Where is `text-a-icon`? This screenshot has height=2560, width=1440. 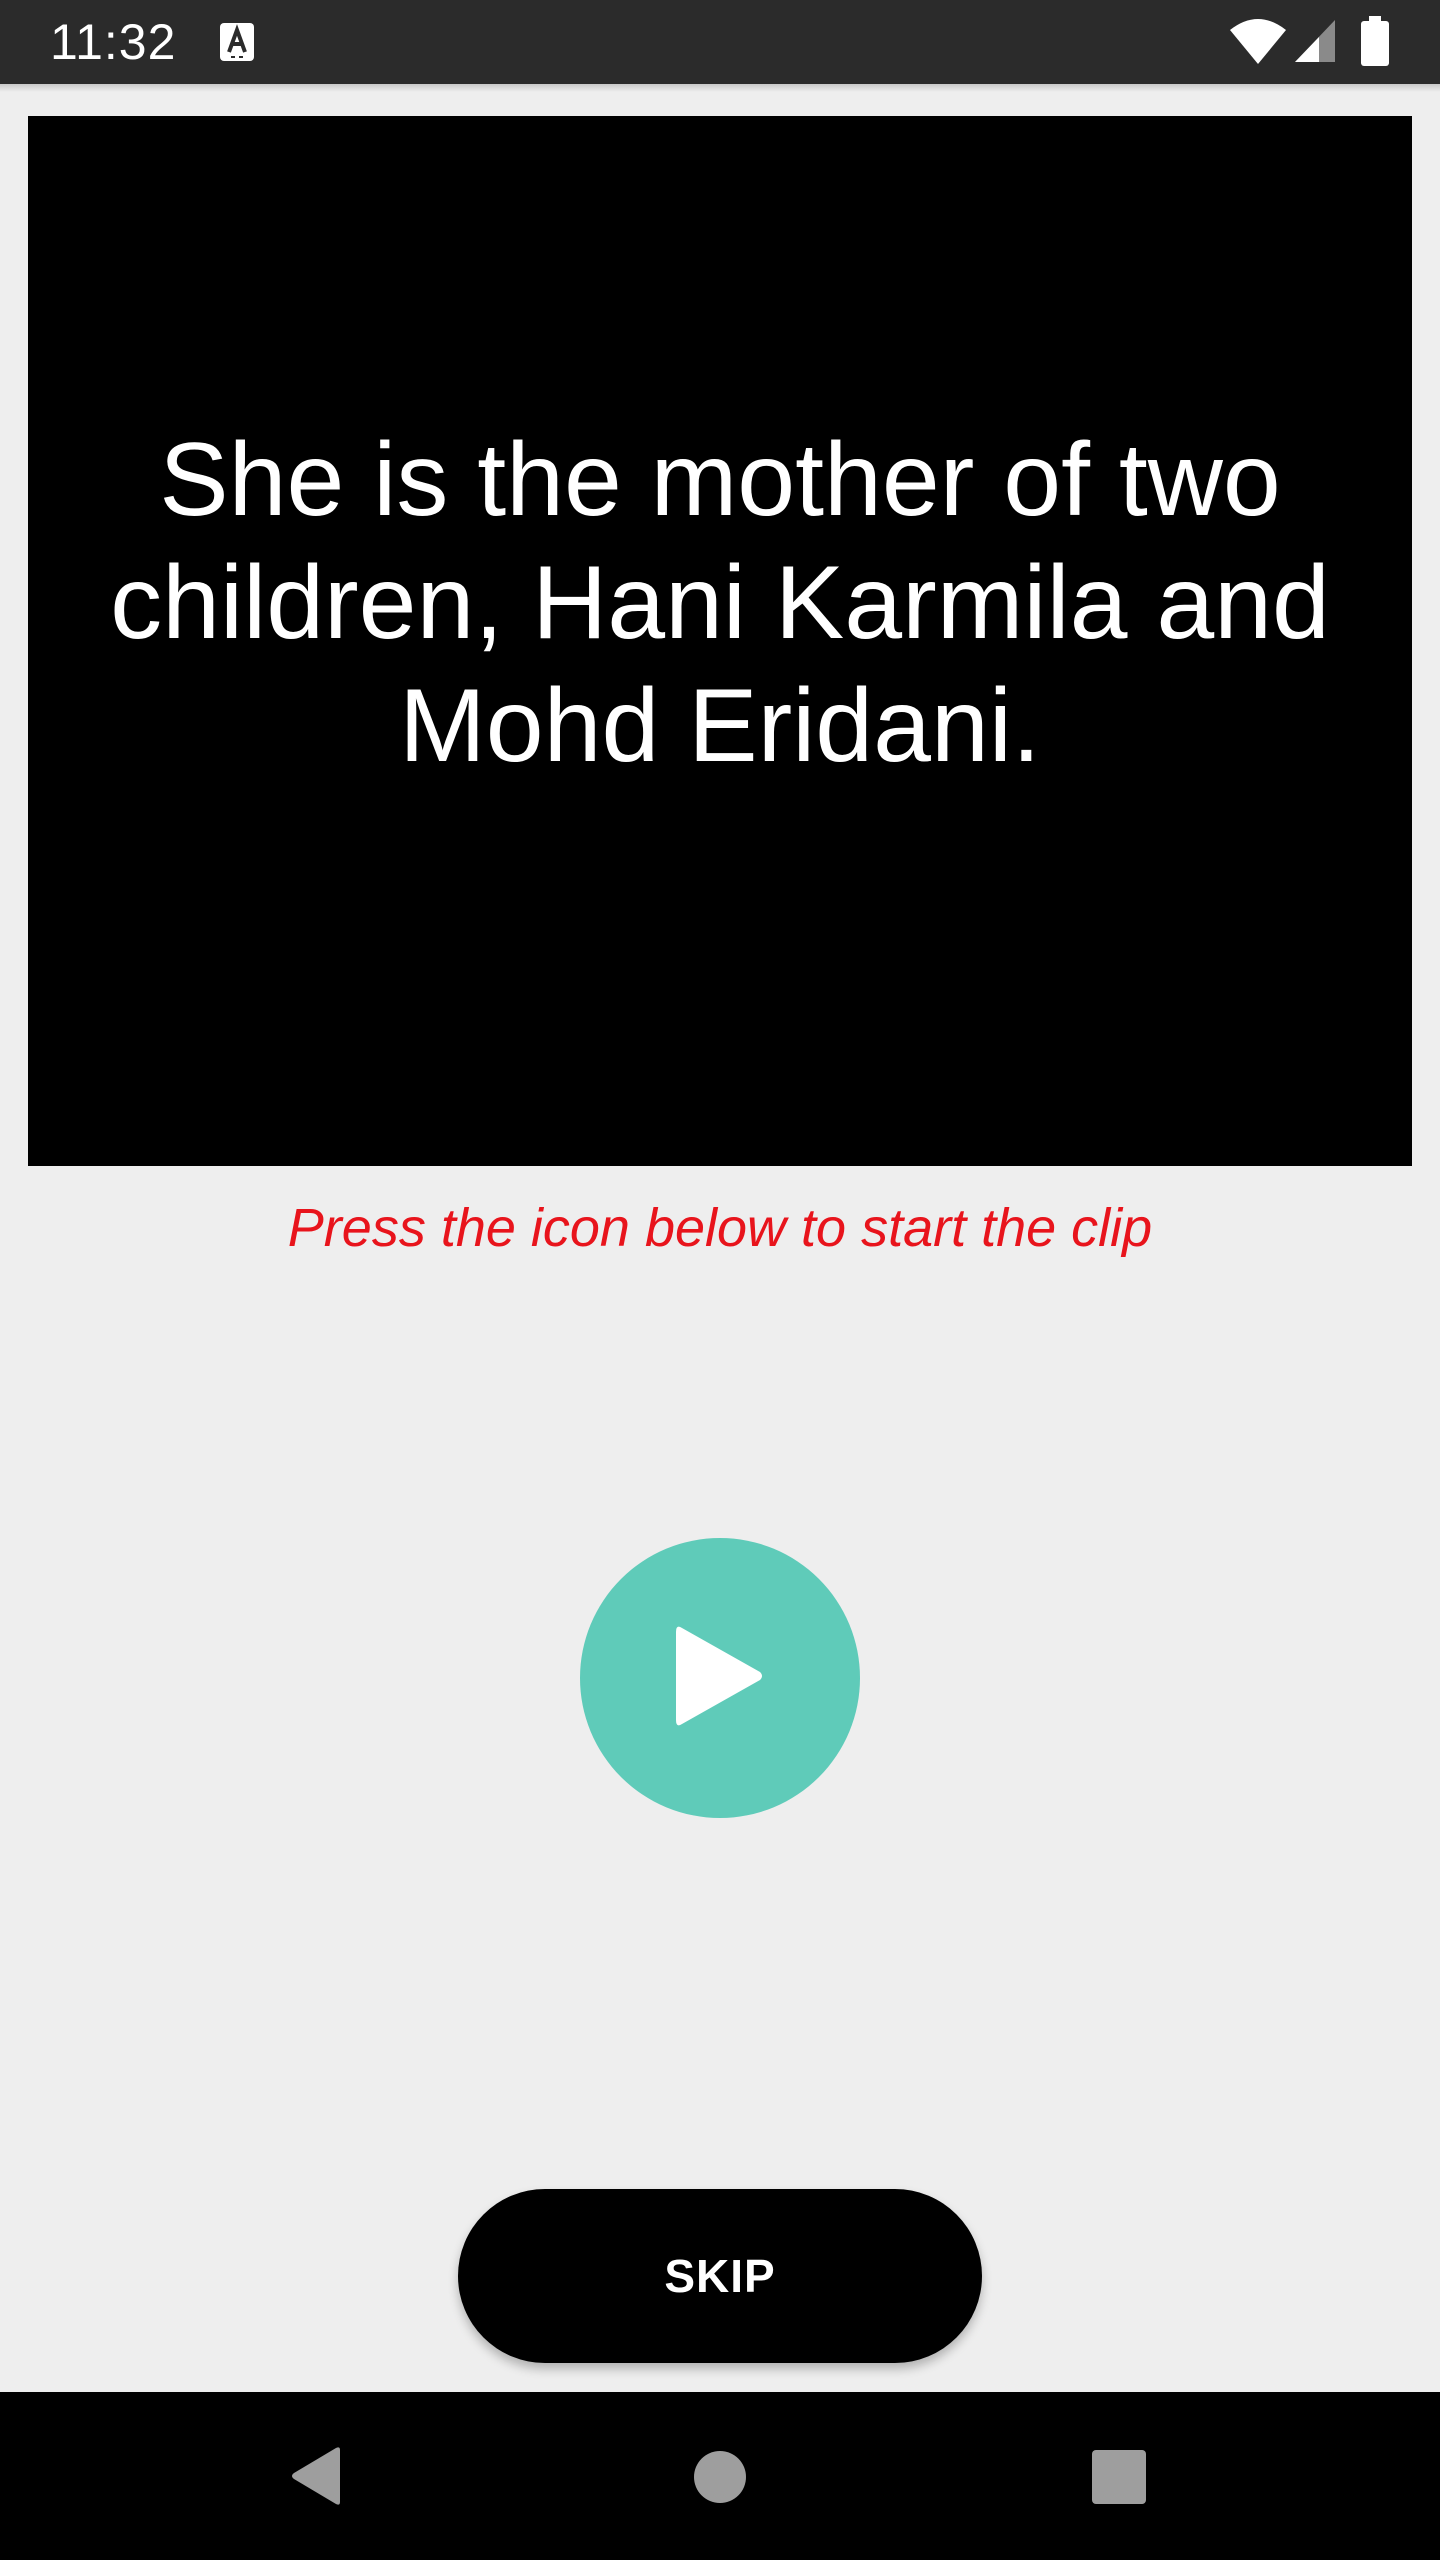 text-a-icon is located at coordinates (237, 42).